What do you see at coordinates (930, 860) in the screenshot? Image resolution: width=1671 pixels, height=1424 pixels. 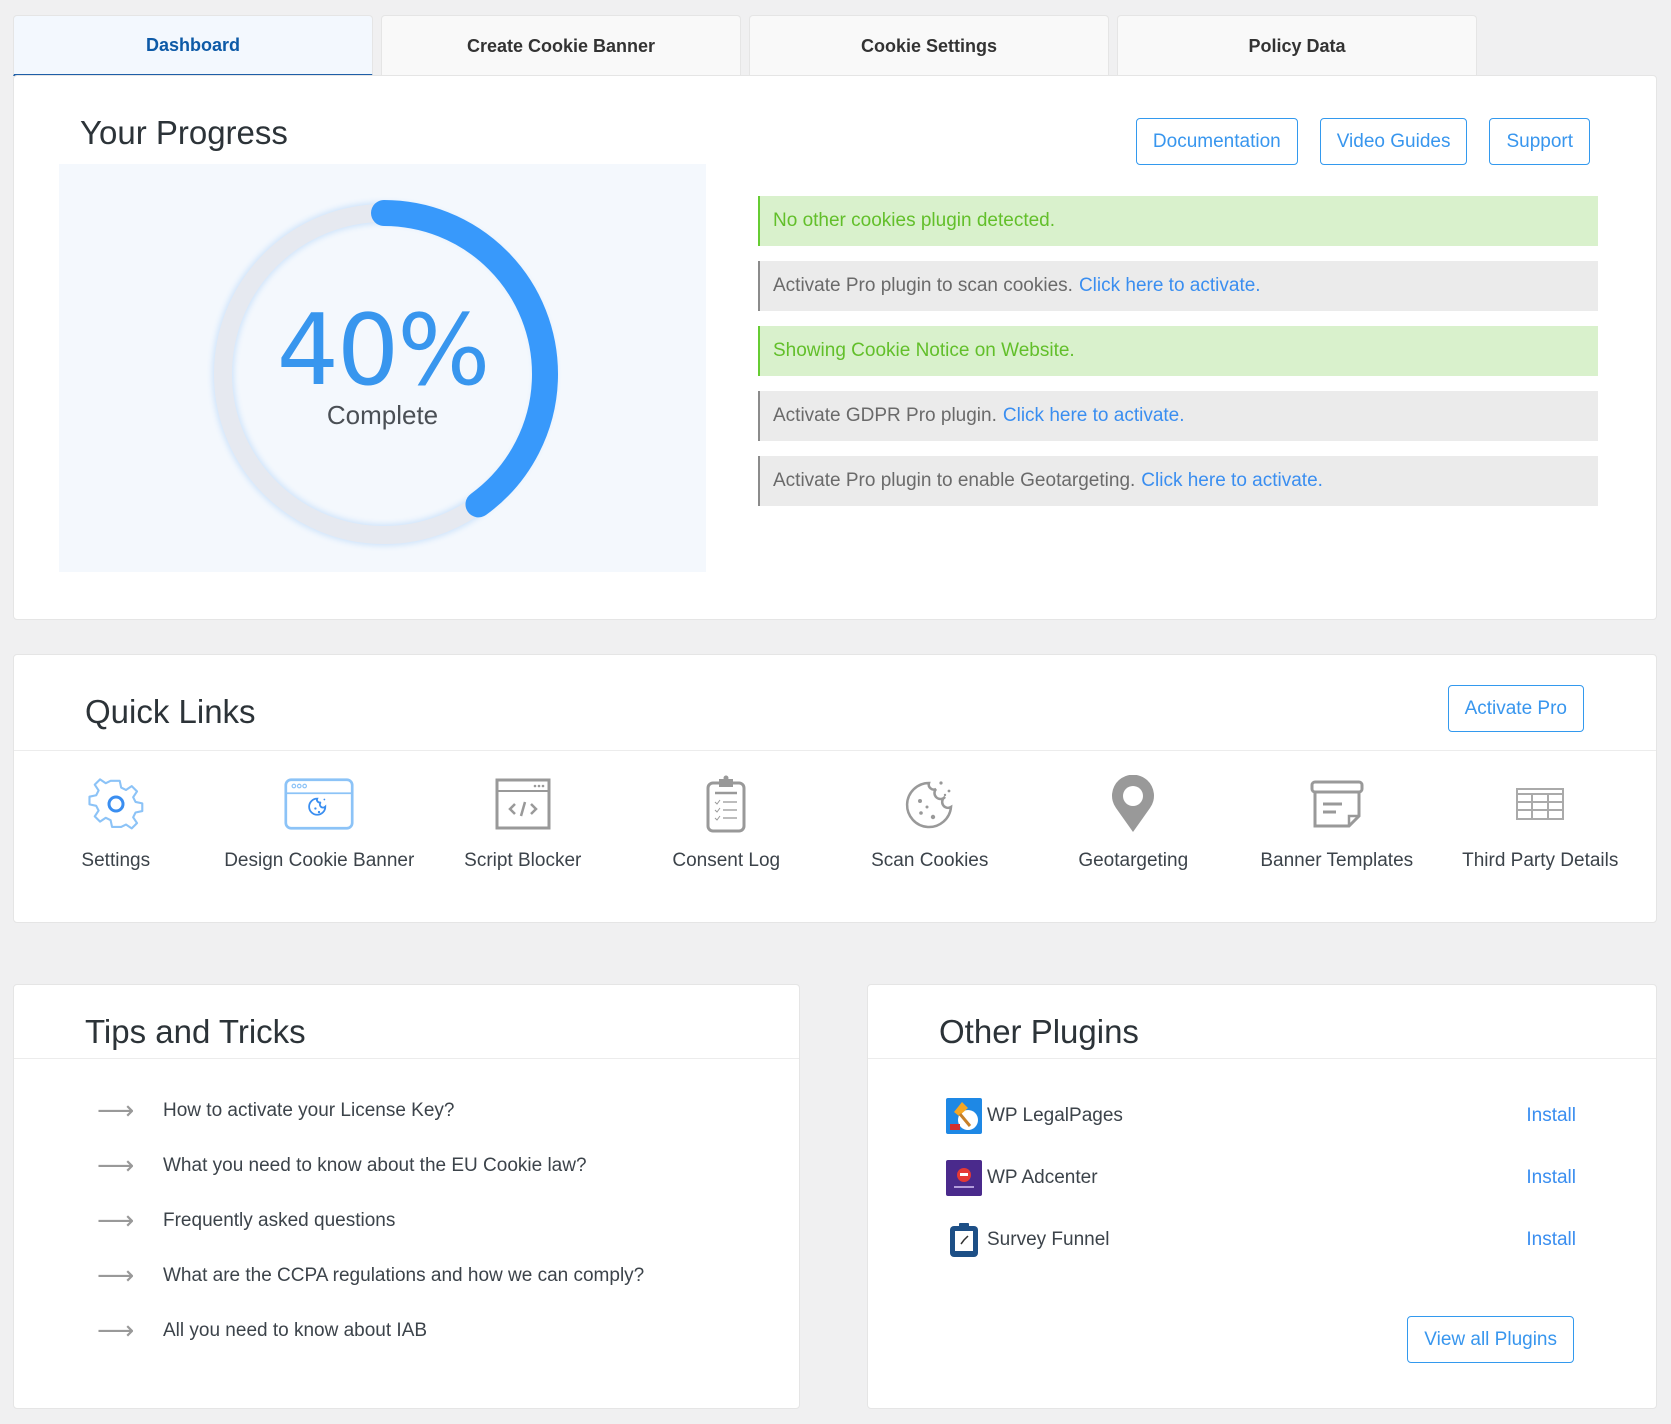 I see `quick-link-label: Scan Cookies` at bounding box center [930, 860].